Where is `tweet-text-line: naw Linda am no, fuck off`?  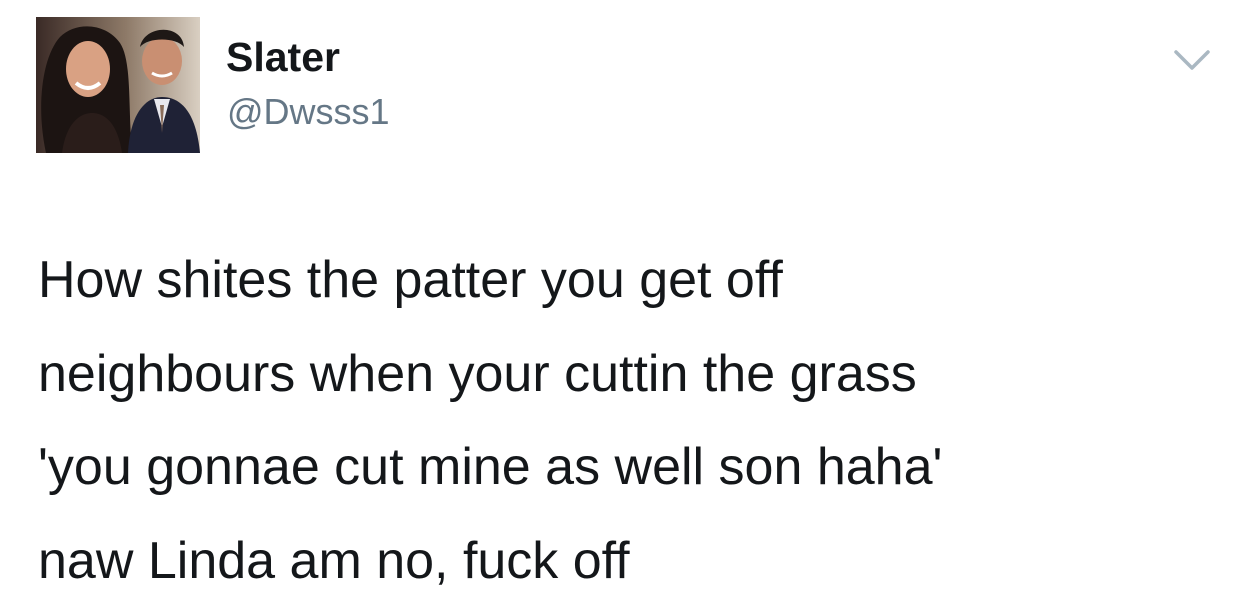
tweet-text-line: naw Linda am no, fuck off is located at coordinates (628, 561).